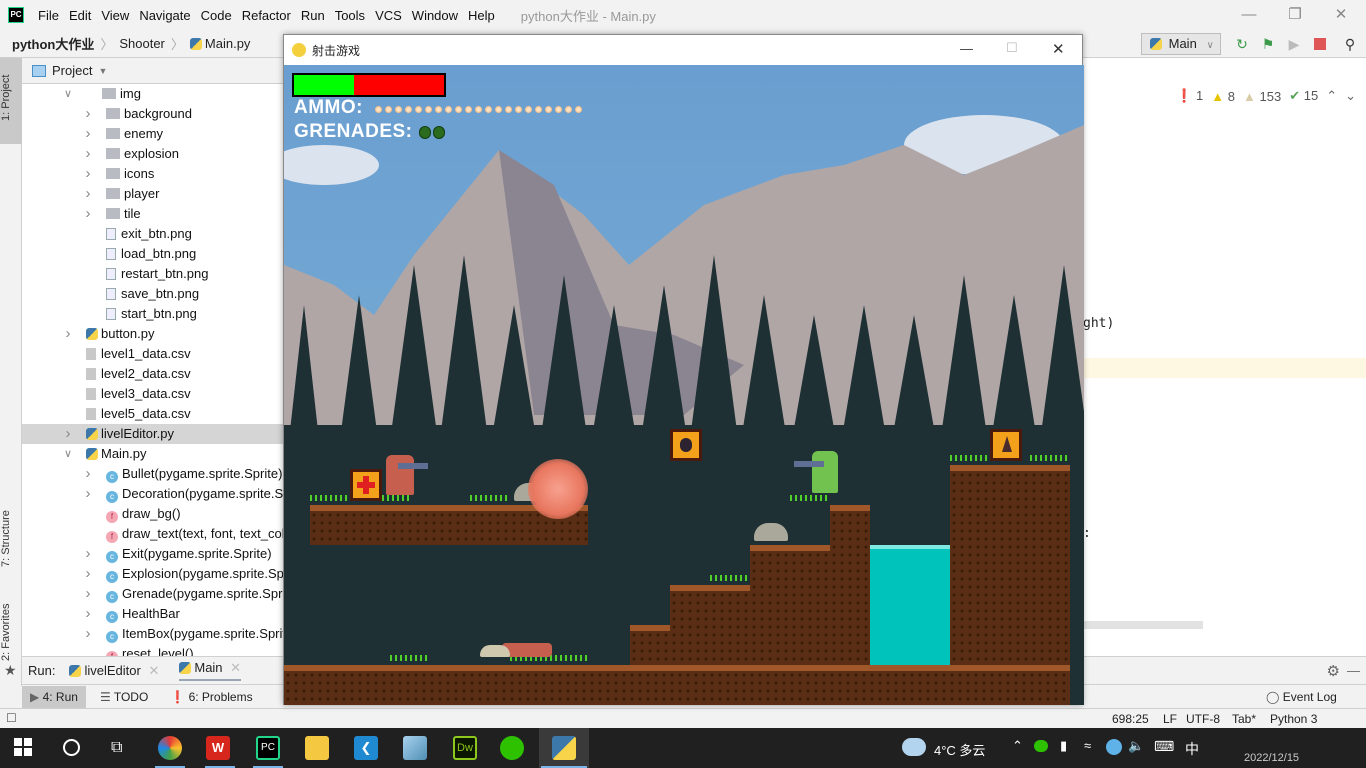  I want to click on tree-item: › c Grenade(pygame.sprite.Sprite), so click(152, 594).